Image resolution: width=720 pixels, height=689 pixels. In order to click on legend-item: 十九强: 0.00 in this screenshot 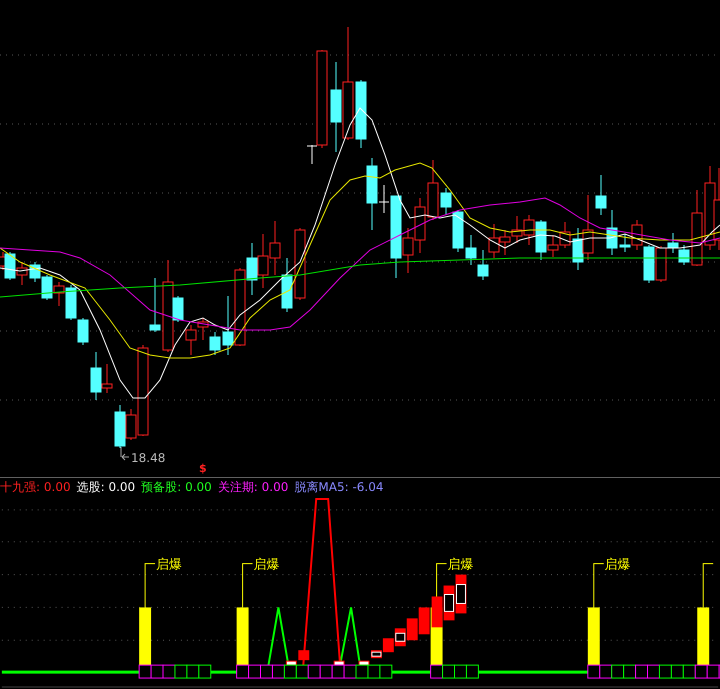, I will do `click(35, 487)`.